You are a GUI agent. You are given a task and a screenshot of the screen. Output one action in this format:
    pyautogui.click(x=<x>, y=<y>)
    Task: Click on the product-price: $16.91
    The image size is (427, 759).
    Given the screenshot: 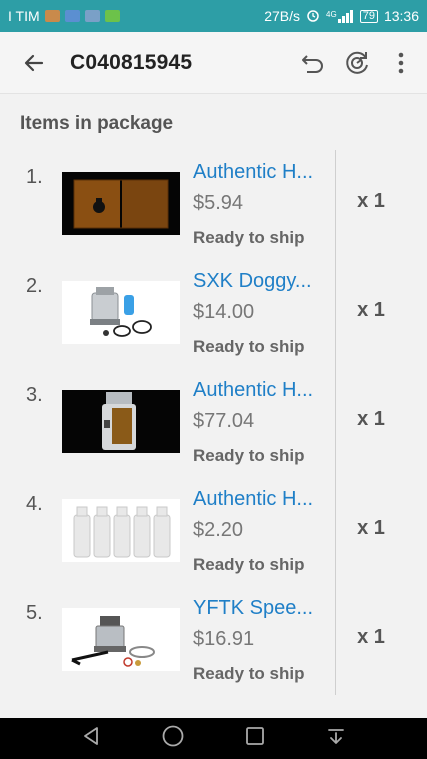 What is the action you would take?
    pyautogui.click(x=224, y=639)
    